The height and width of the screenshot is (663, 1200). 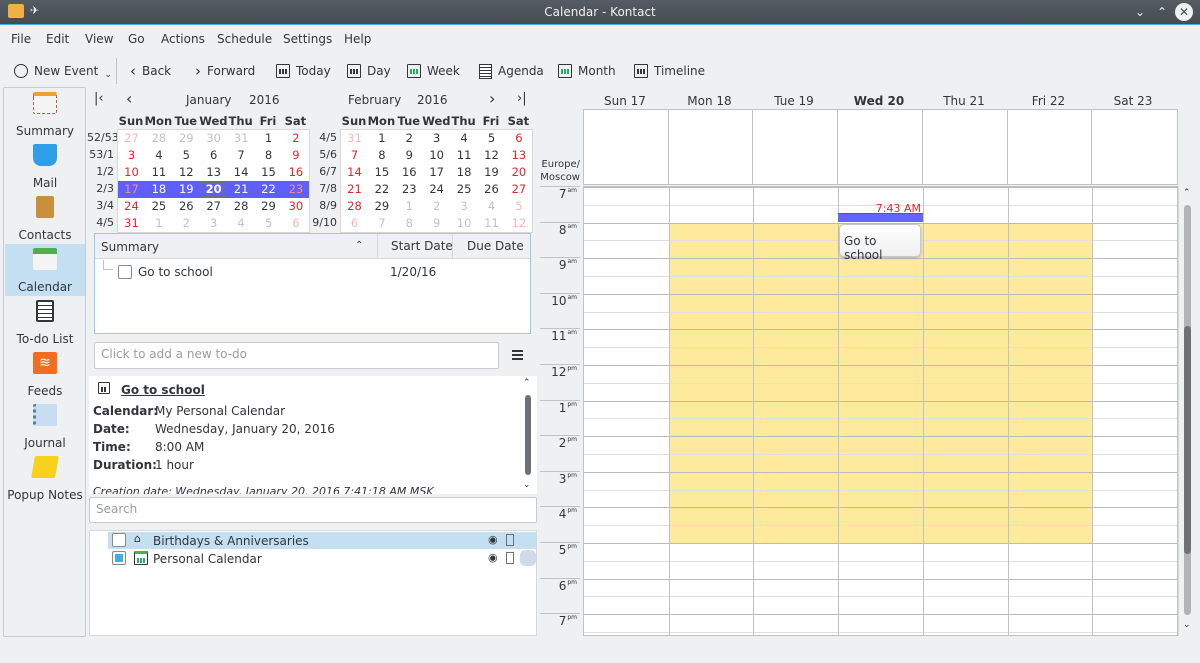 What do you see at coordinates (879, 101) in the screenshot?
I see `day-header: Wed 20` at bounding box center [879, 101].